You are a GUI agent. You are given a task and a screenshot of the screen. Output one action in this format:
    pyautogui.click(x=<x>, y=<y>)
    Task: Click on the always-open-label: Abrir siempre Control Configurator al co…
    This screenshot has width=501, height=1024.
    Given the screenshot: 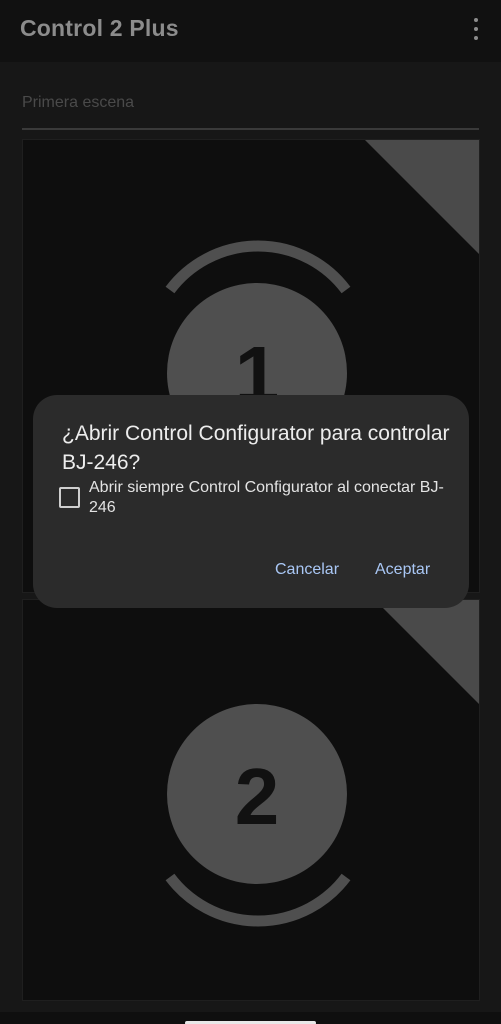 What is the action you would take?
    pyautogui.click(x=274, y=498)
    